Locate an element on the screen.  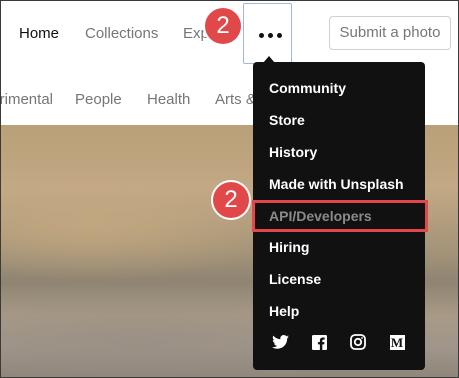
more-dots-icon is located at coordinates (270, 35).